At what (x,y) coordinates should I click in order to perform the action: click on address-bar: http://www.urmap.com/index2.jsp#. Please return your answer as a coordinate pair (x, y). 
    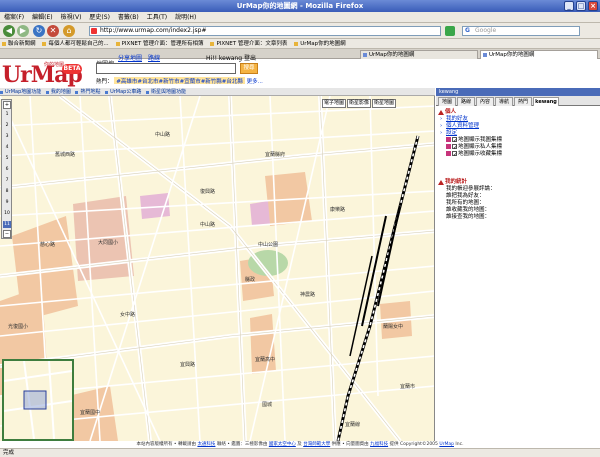
    Looking at the image, I should click on (265, 31).